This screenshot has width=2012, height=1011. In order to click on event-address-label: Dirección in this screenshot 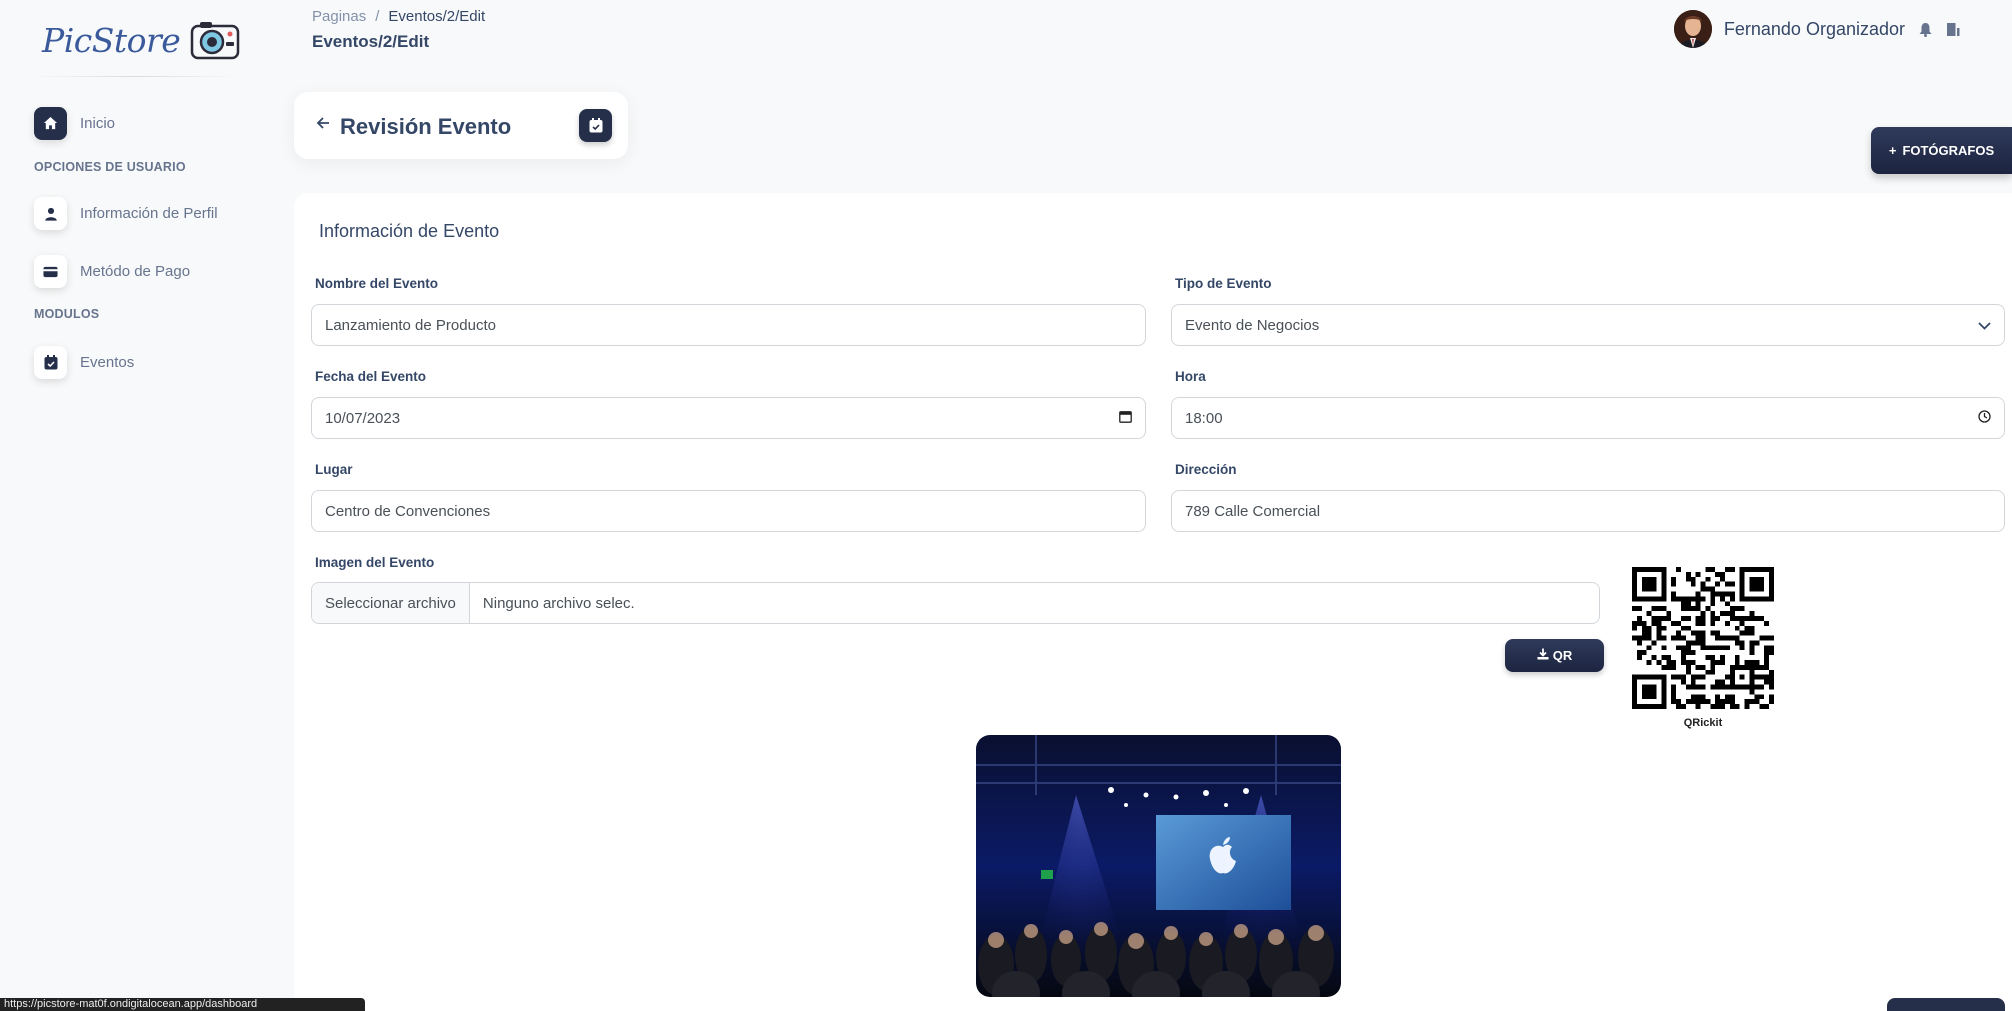, I will do `click(1206, 469)`.